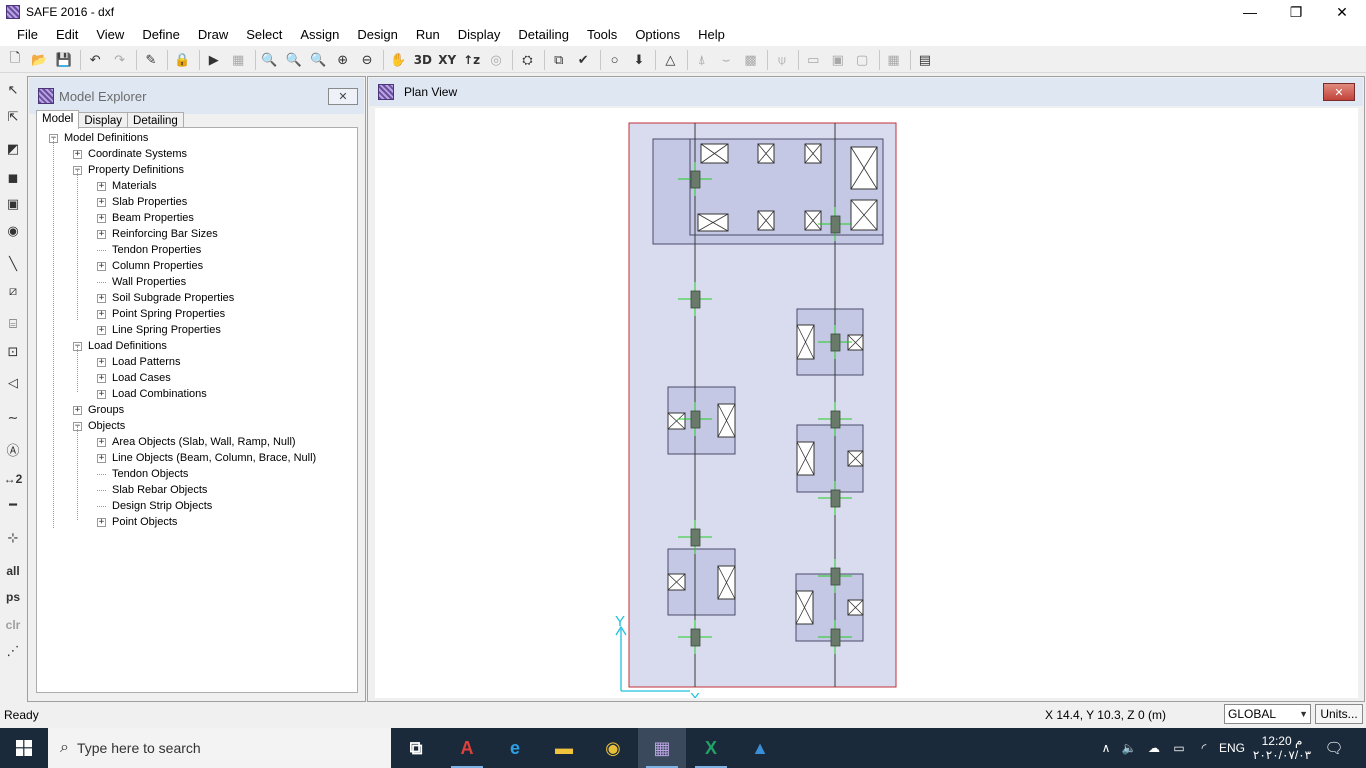  I want to click on reshape-icon: ⇱, so click(13, 117).